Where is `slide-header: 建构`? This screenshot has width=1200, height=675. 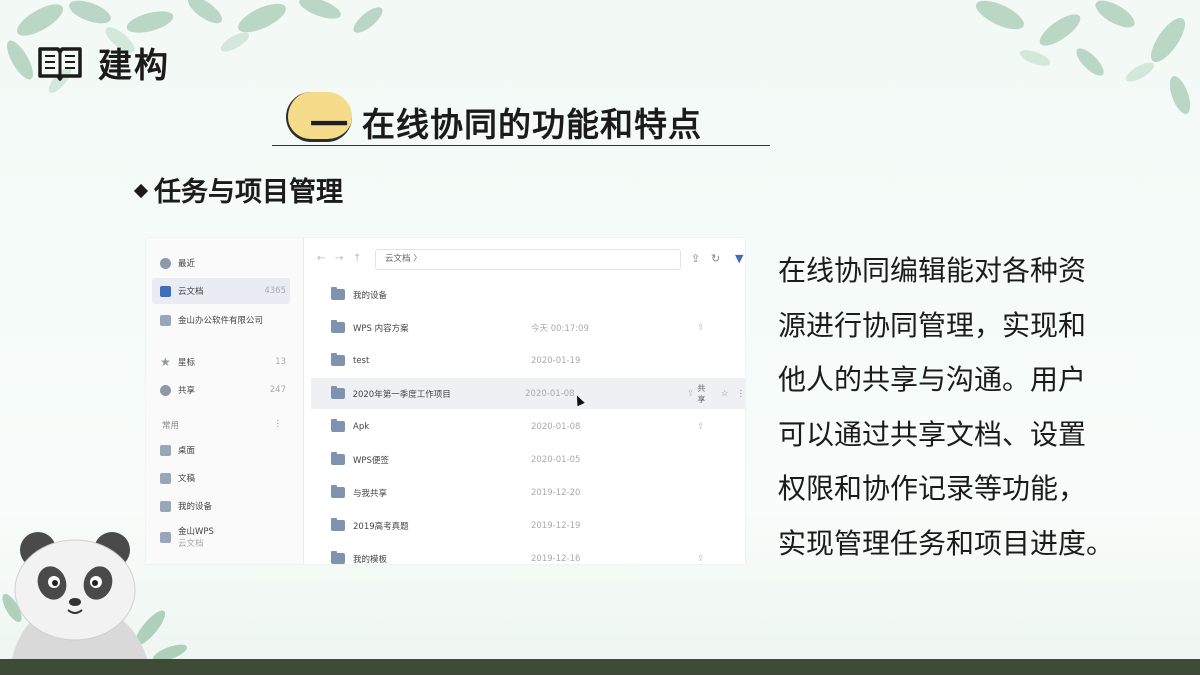
slide-header: 建构 is located at coordinates (103, 62).